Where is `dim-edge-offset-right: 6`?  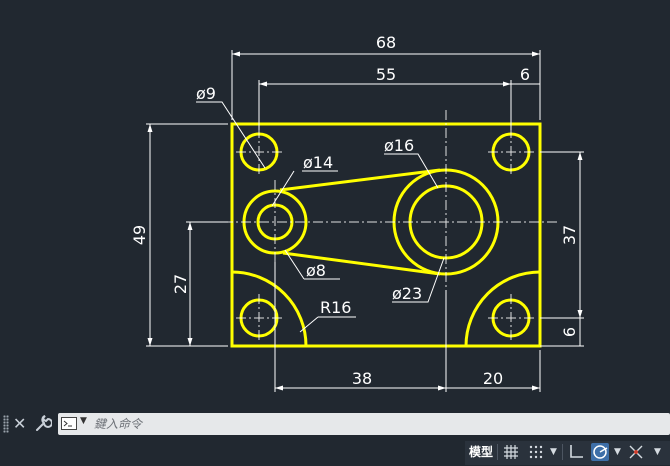 dim-edge-offset-right: 6 is located at coordinates (525, 74).